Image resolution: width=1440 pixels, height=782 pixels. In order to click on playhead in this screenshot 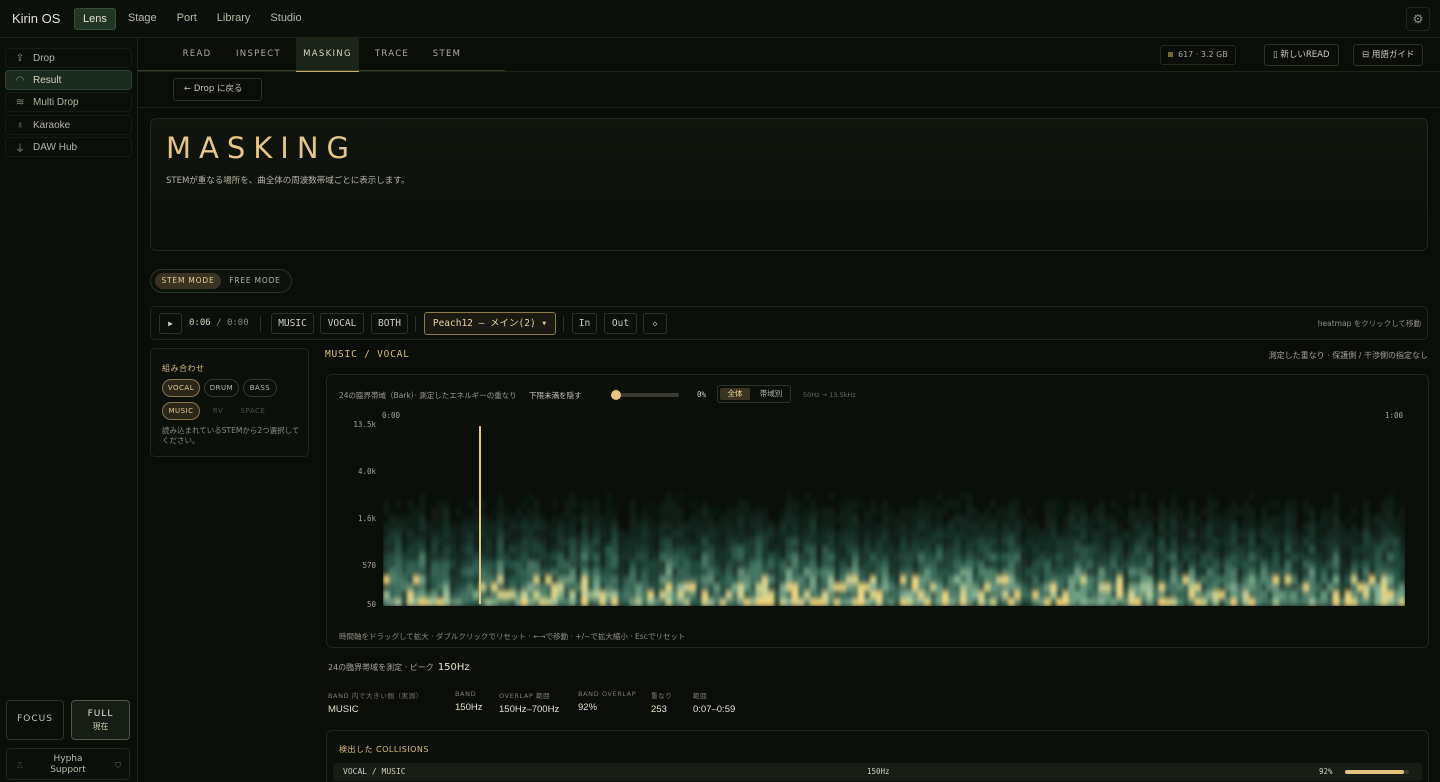, I will do `click(480, 515)`.